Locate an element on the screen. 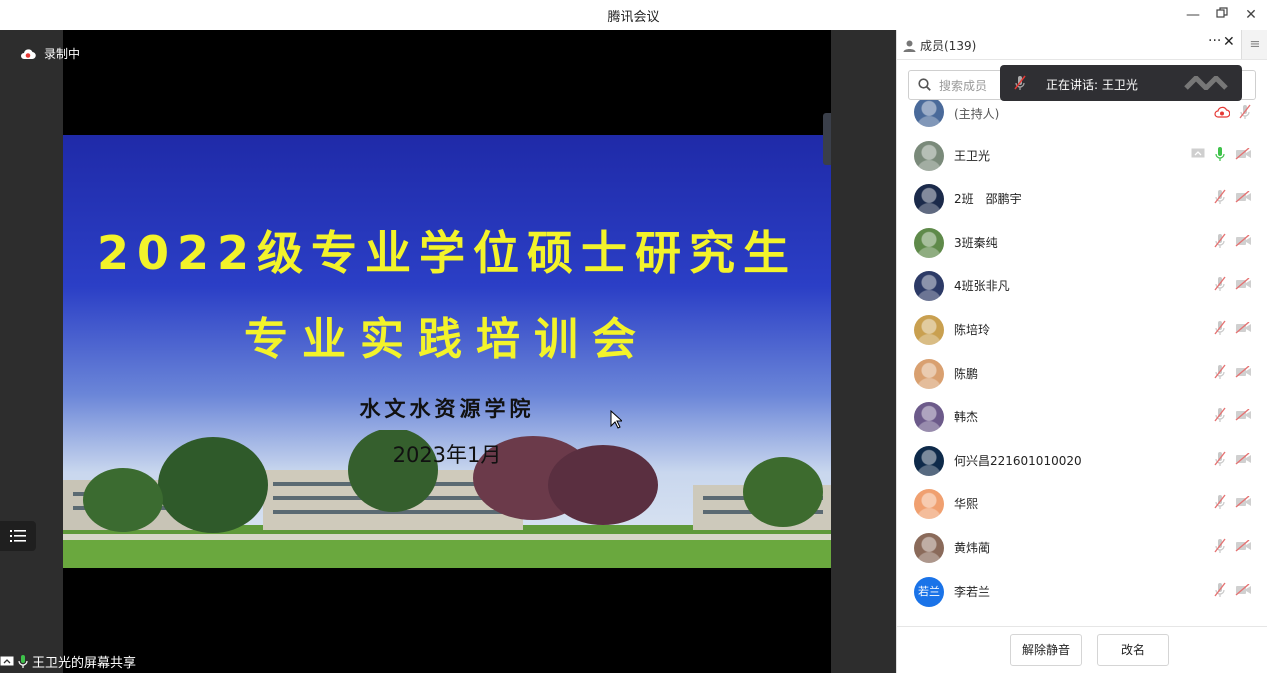 This screenshot has height=674, width=1267. member-name: 何兴昌221601010020 is located at coordinates (1018, 460).